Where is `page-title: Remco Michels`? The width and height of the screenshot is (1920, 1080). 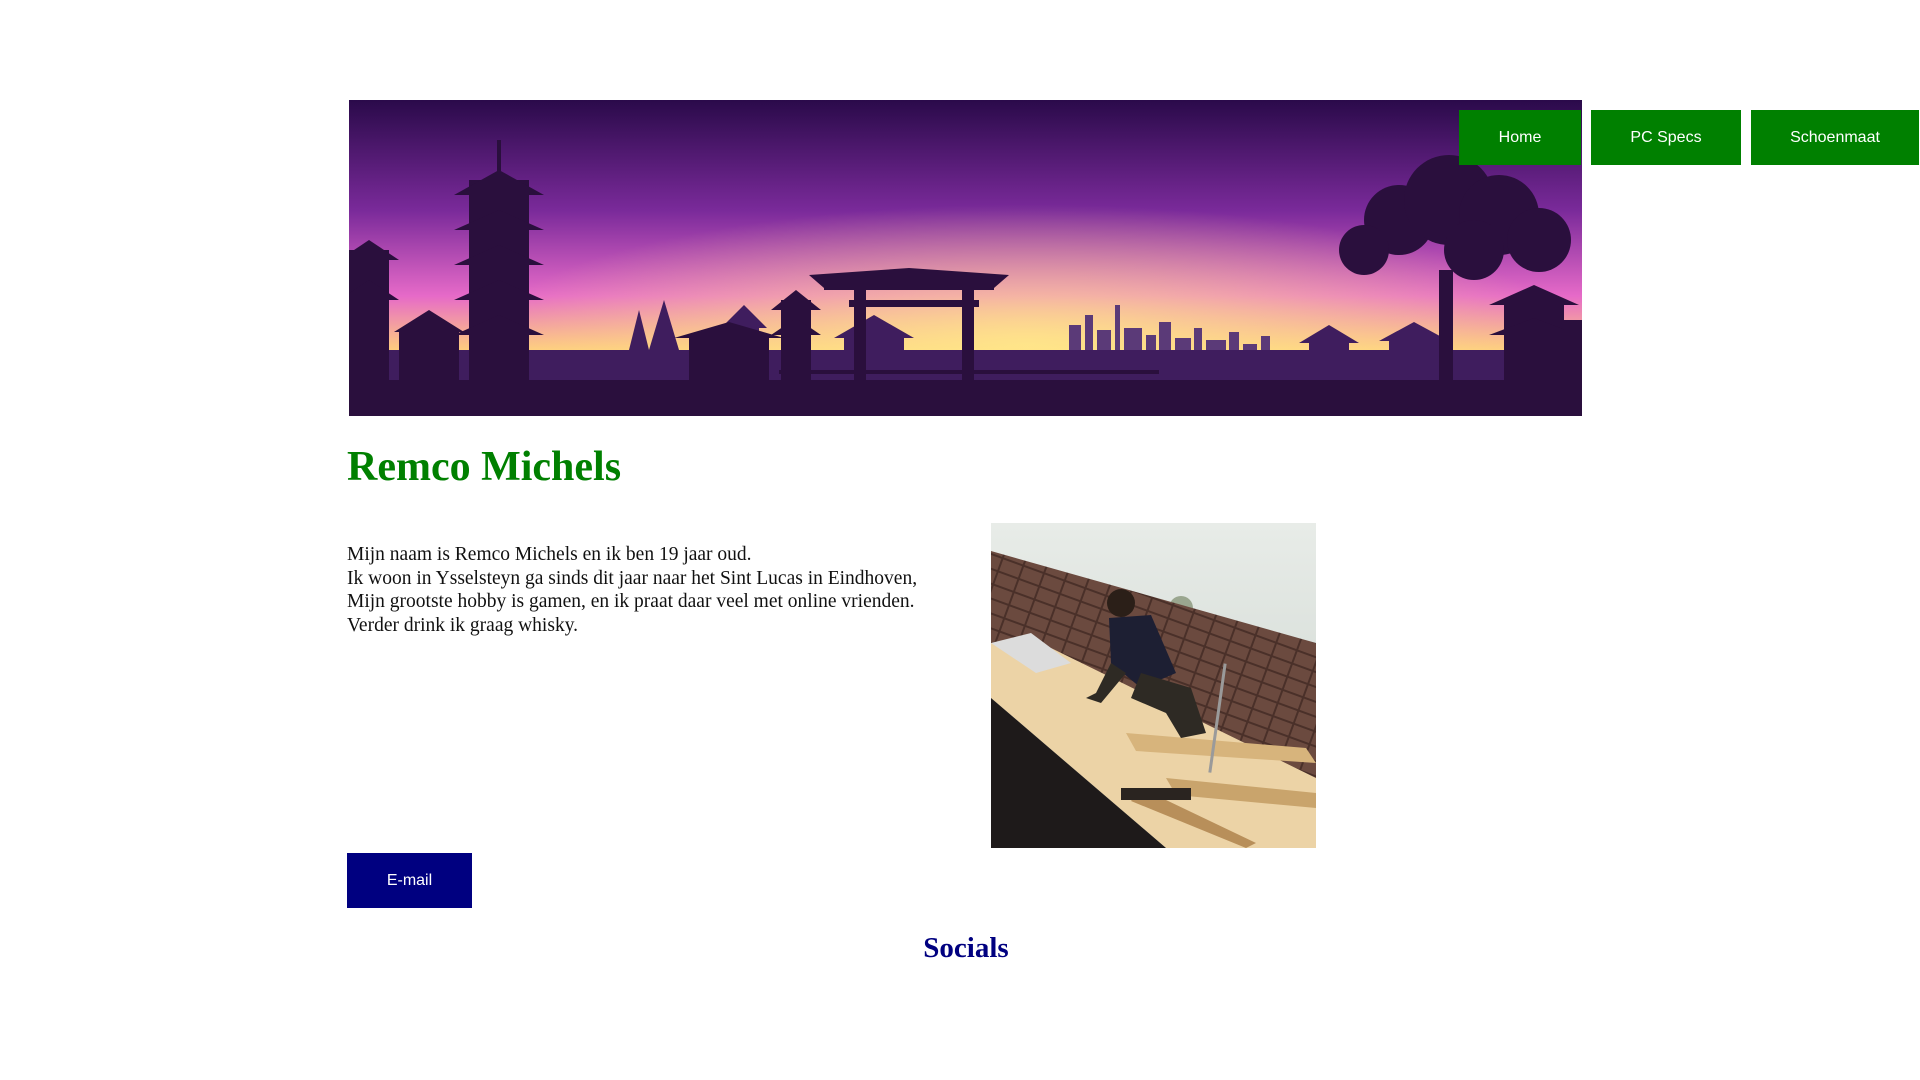
page-title: Remco Michels is located at coordinates (484, 467).